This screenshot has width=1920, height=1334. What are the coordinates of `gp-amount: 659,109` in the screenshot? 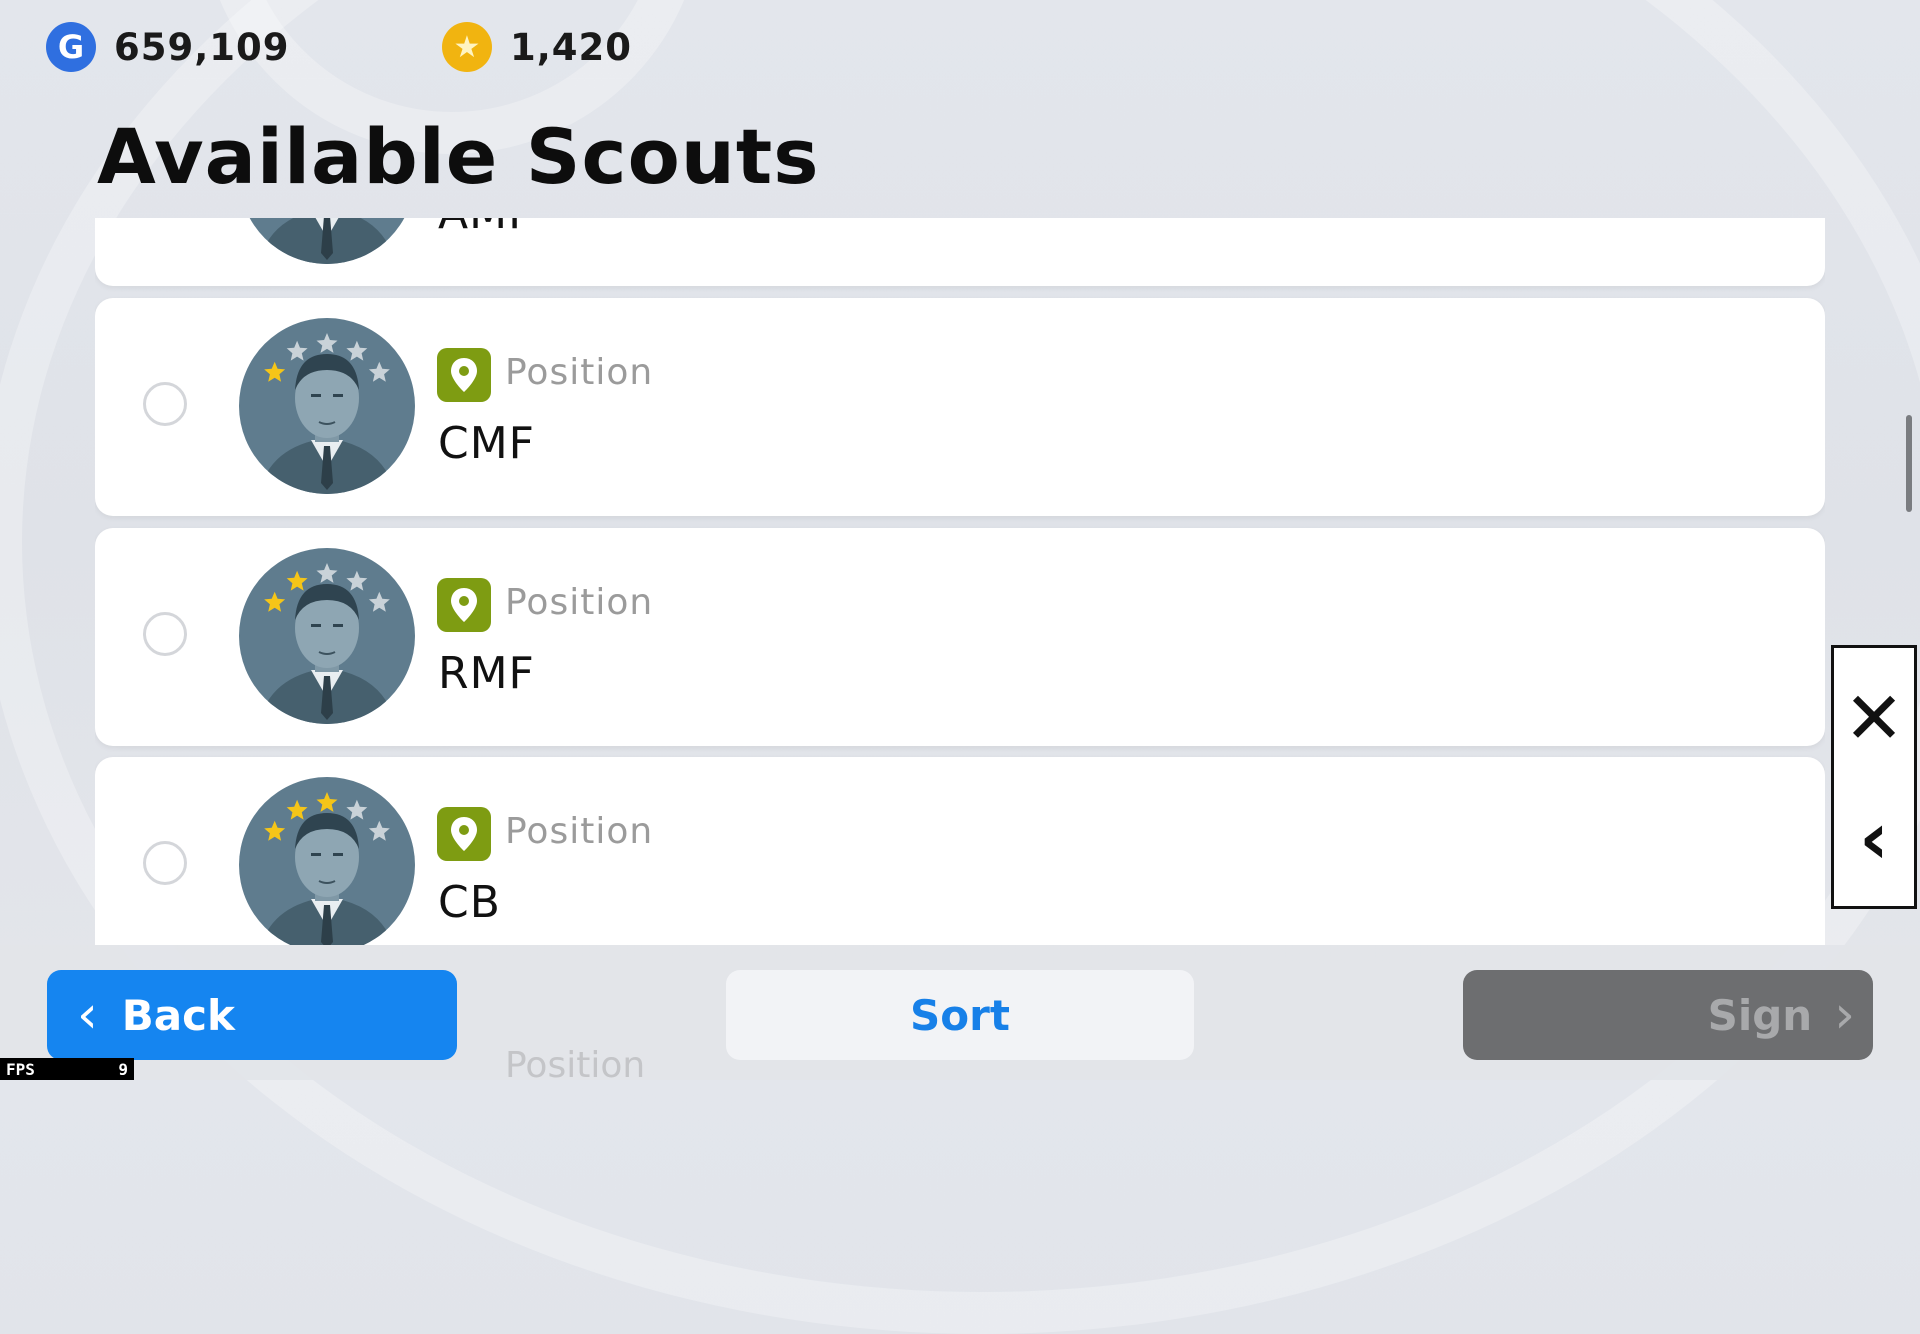 It's located at (202, 47).